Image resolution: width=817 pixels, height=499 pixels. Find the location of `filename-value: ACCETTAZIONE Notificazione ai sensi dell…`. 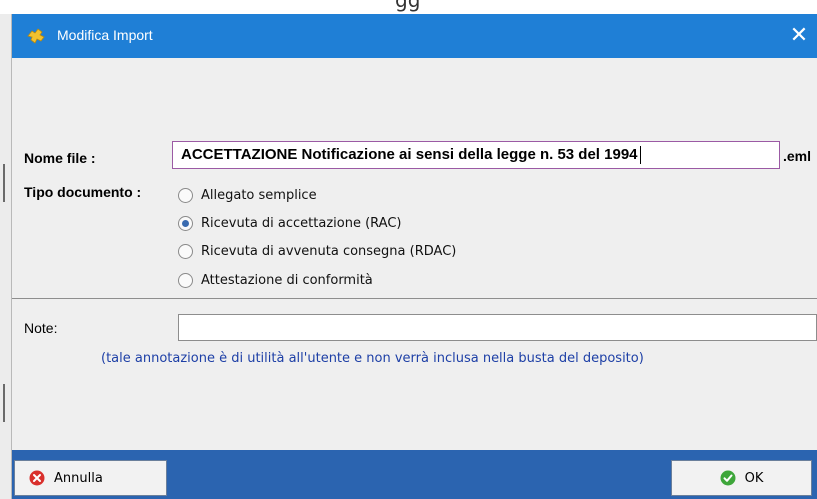

filename-value: ACCETTAZIONE Notificazione ai sensi dell… is located at coordinates (409, 154).